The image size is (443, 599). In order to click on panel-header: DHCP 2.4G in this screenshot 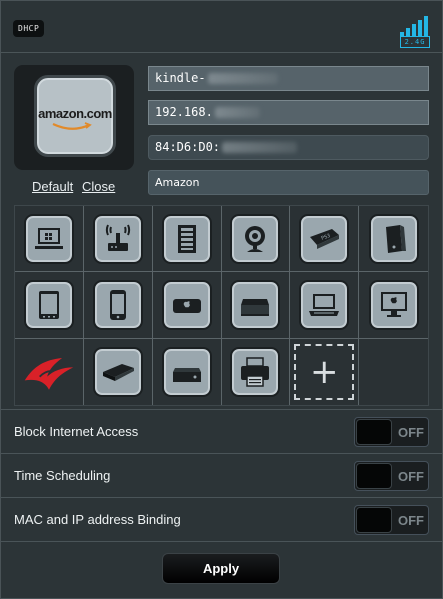, I will do `click(222, 27)`.